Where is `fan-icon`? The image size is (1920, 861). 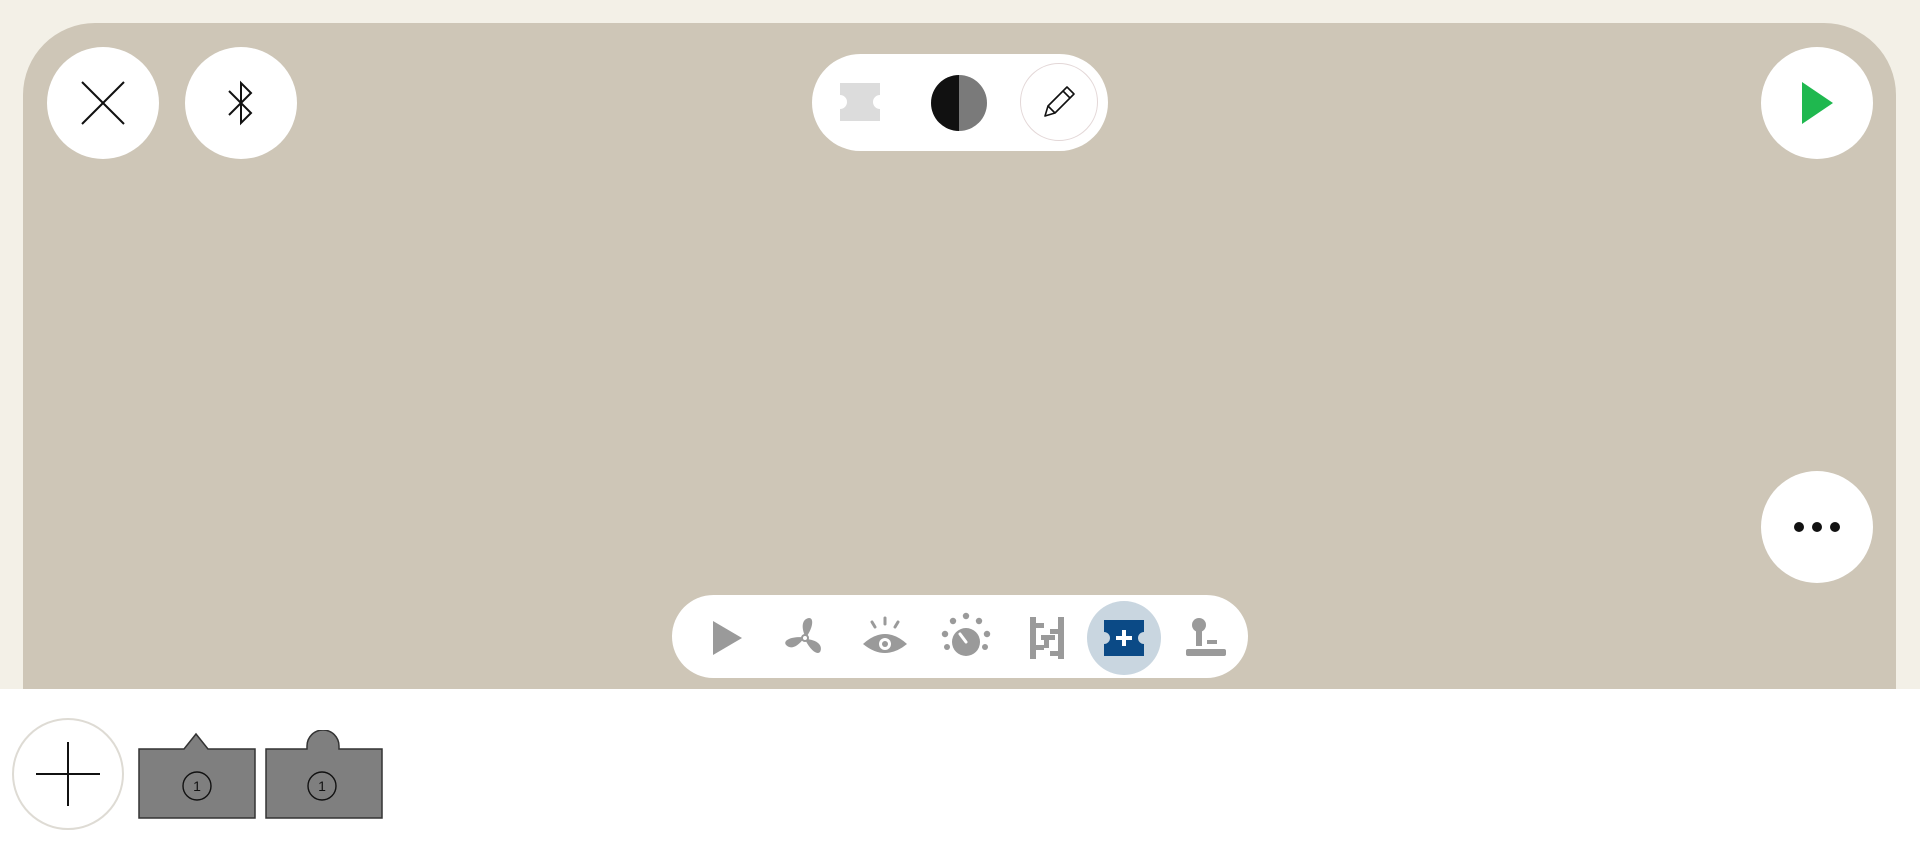 fan-icon is located at coordinates (803, 635).